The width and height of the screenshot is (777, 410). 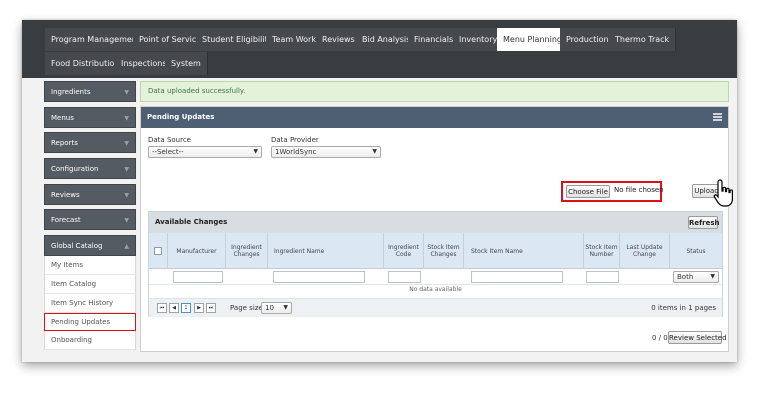 I want to click on sidebar-section-ingredients: Ingredients ▼, so click(x=90, y=91).